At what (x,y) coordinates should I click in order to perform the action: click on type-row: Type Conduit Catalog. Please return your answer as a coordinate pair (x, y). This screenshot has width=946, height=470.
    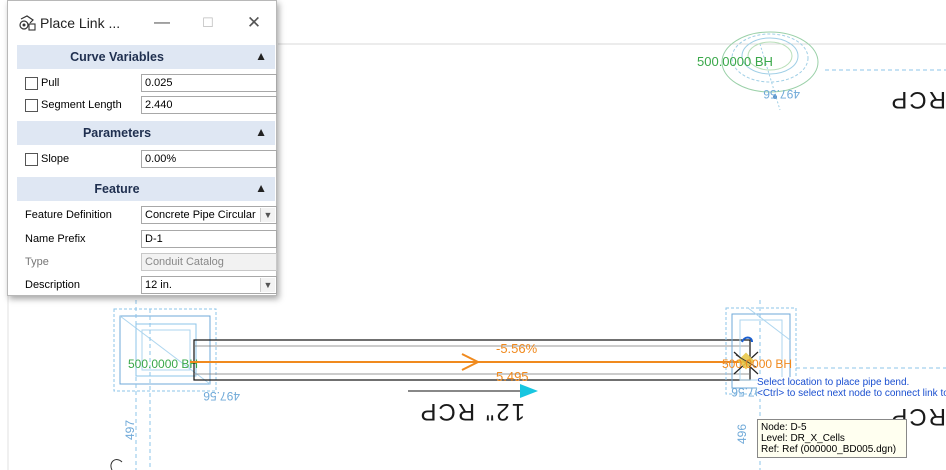
    Looking at the image, I should click on (147, 263).